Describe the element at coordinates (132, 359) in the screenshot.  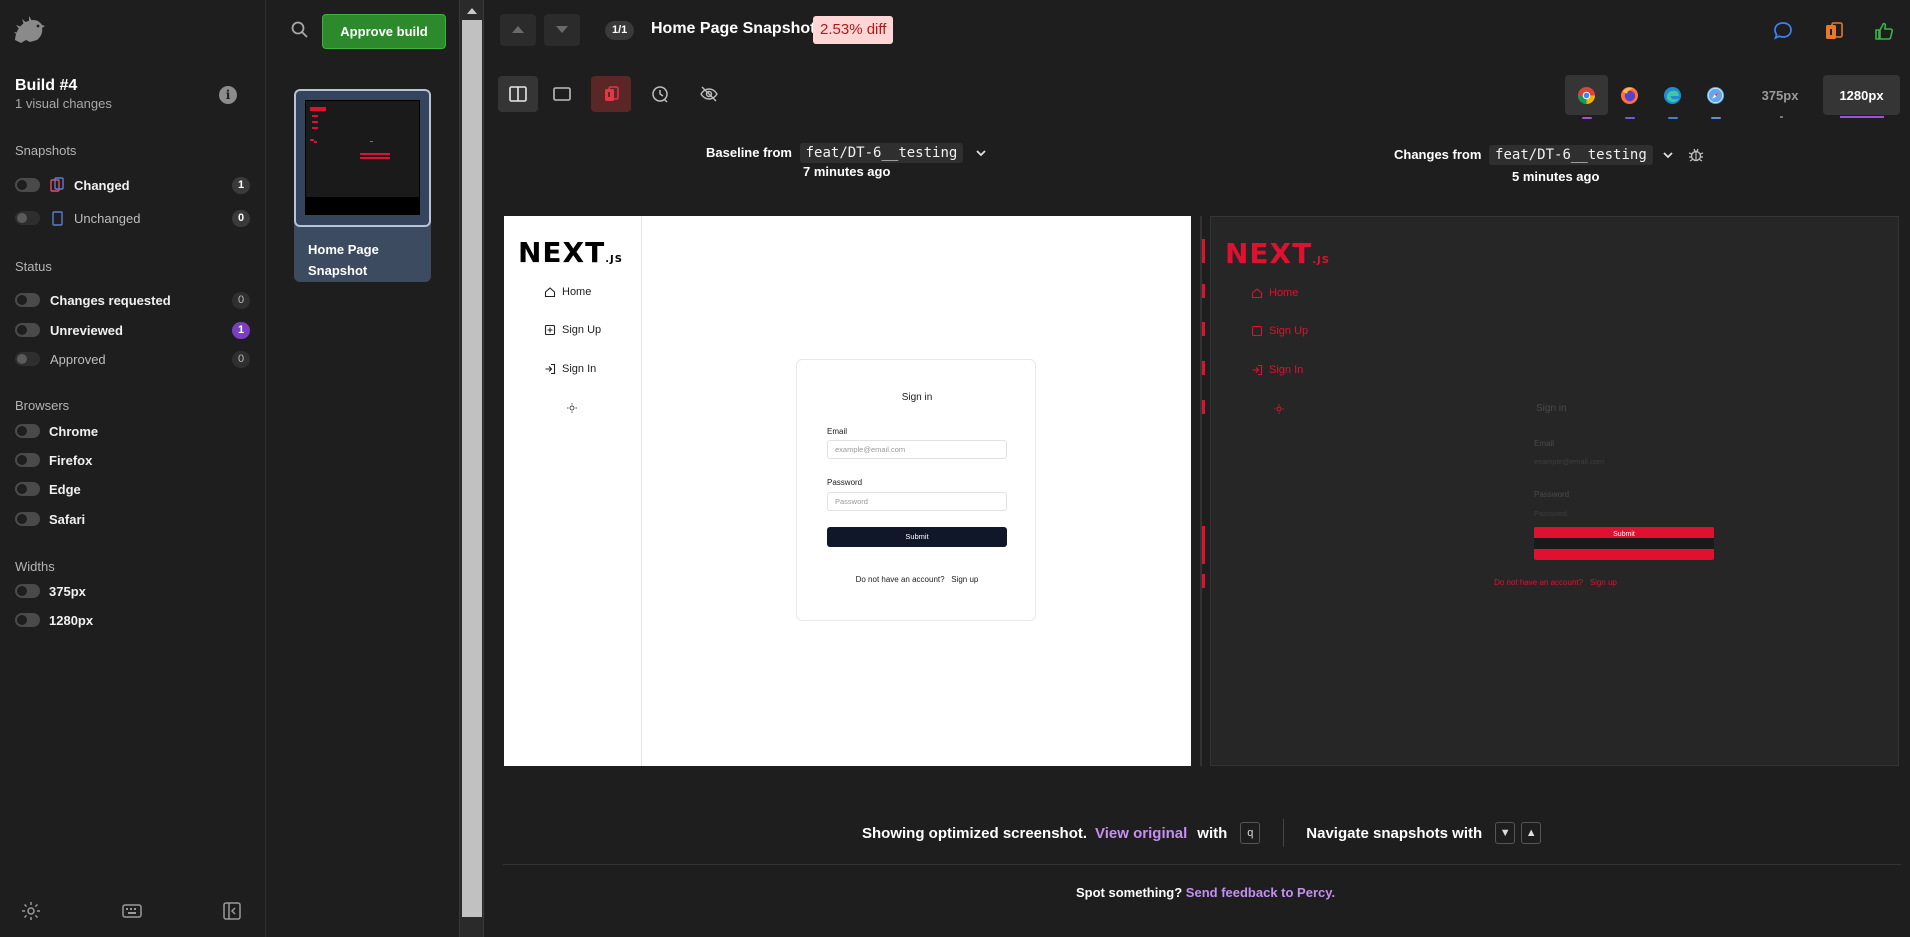
I see `filter-approved: Approved 0` at that location.